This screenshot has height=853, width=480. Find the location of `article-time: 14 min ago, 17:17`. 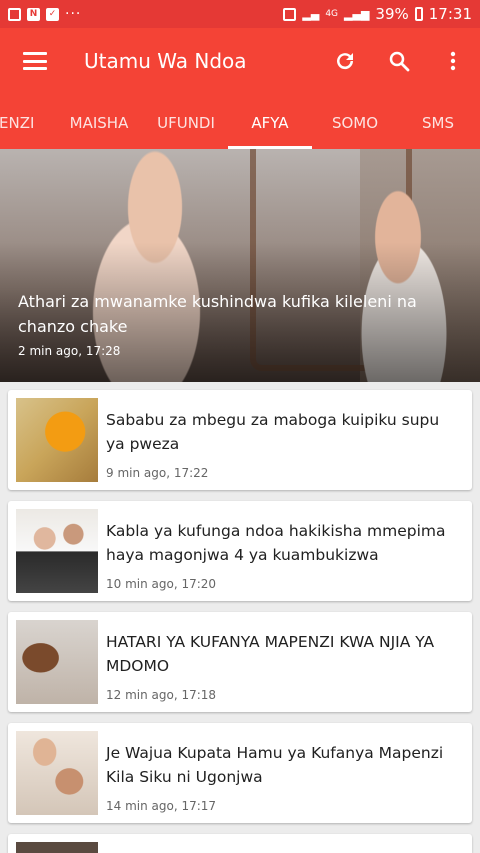

article-time: 14 min ago, 17:17 is located at coordinates (161, 806).